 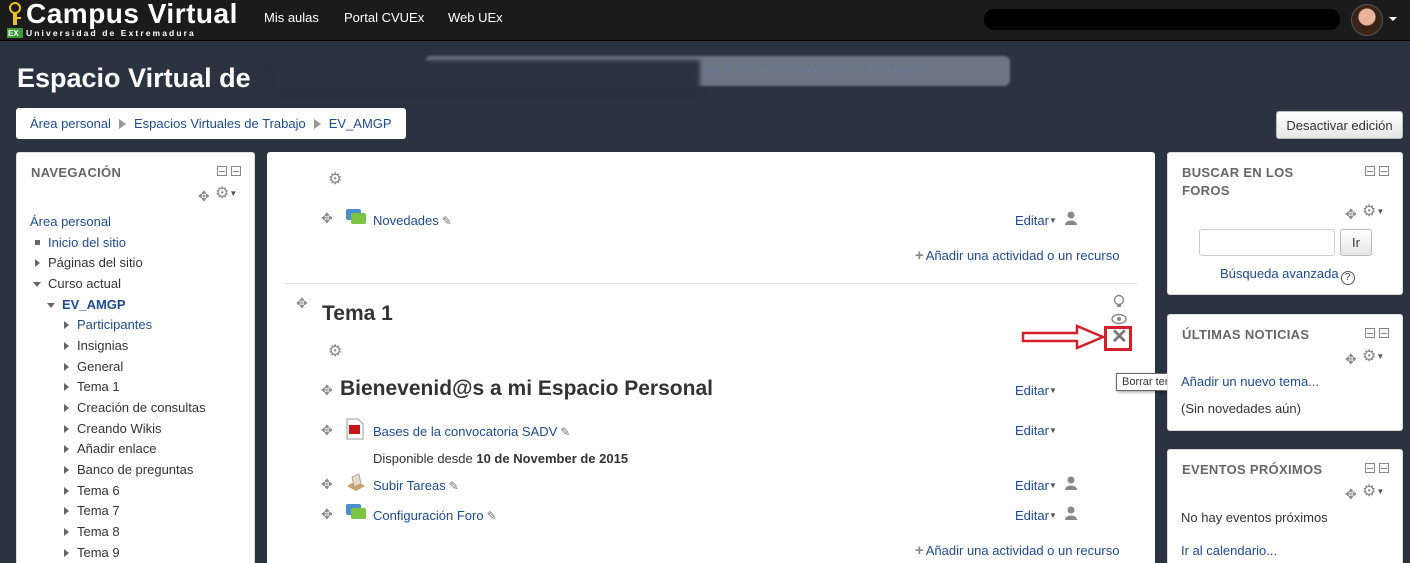 I want to click on breadcrumb-item-course: EV_AMGP, so click(x=360, y=123).